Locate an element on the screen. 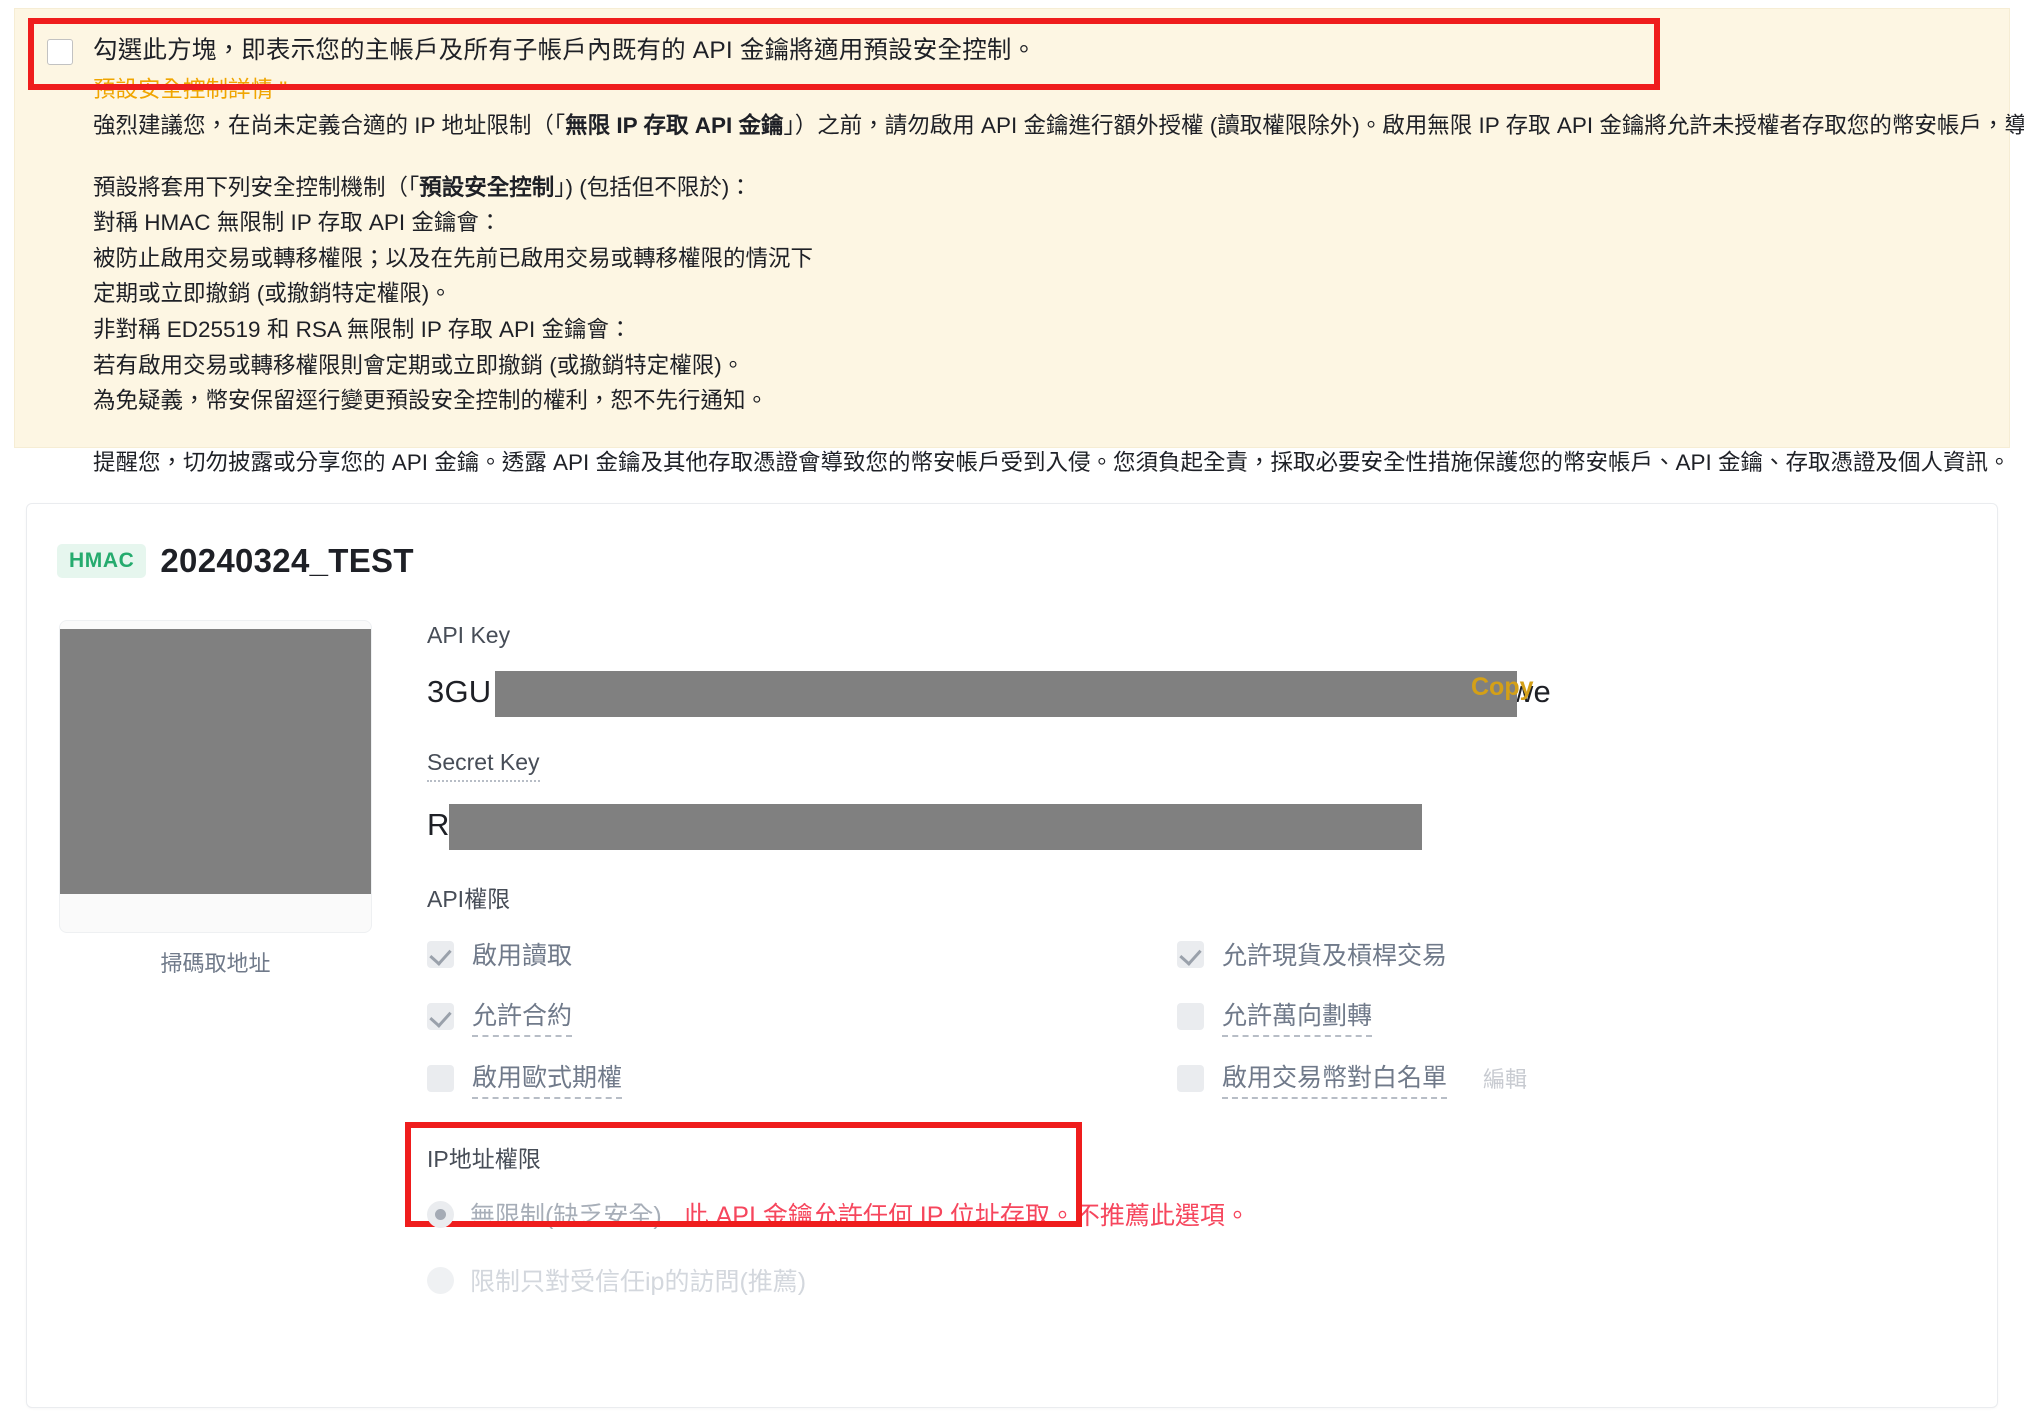 The height and width of the screenshot is (1417, 2024). hmac-badge: HMAC is located at coordinates (102, 561).